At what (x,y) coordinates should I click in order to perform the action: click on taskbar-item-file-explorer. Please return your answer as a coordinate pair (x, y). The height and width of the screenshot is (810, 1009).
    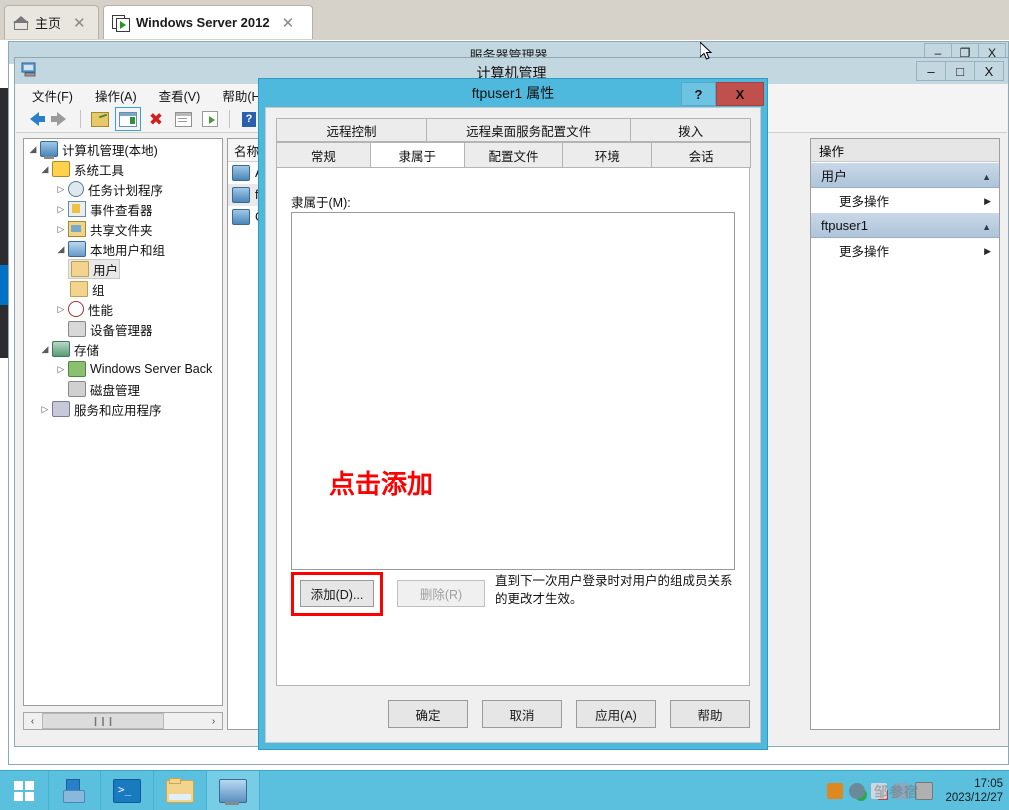
    Looking at the image, I should click on (180, 790).